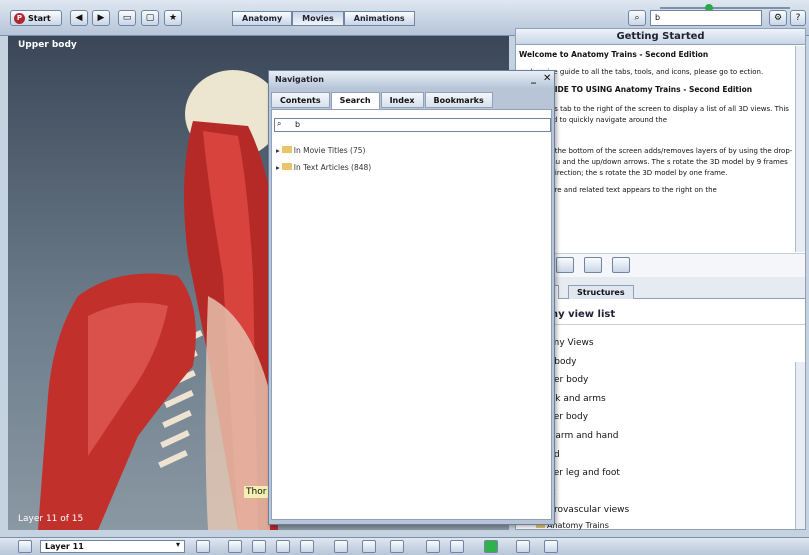 This screenshot has width=809, height=555. Describe the element at coordinates (660, 37) in the screenshot. I see `getting-started-title: Getting Started` at that location.